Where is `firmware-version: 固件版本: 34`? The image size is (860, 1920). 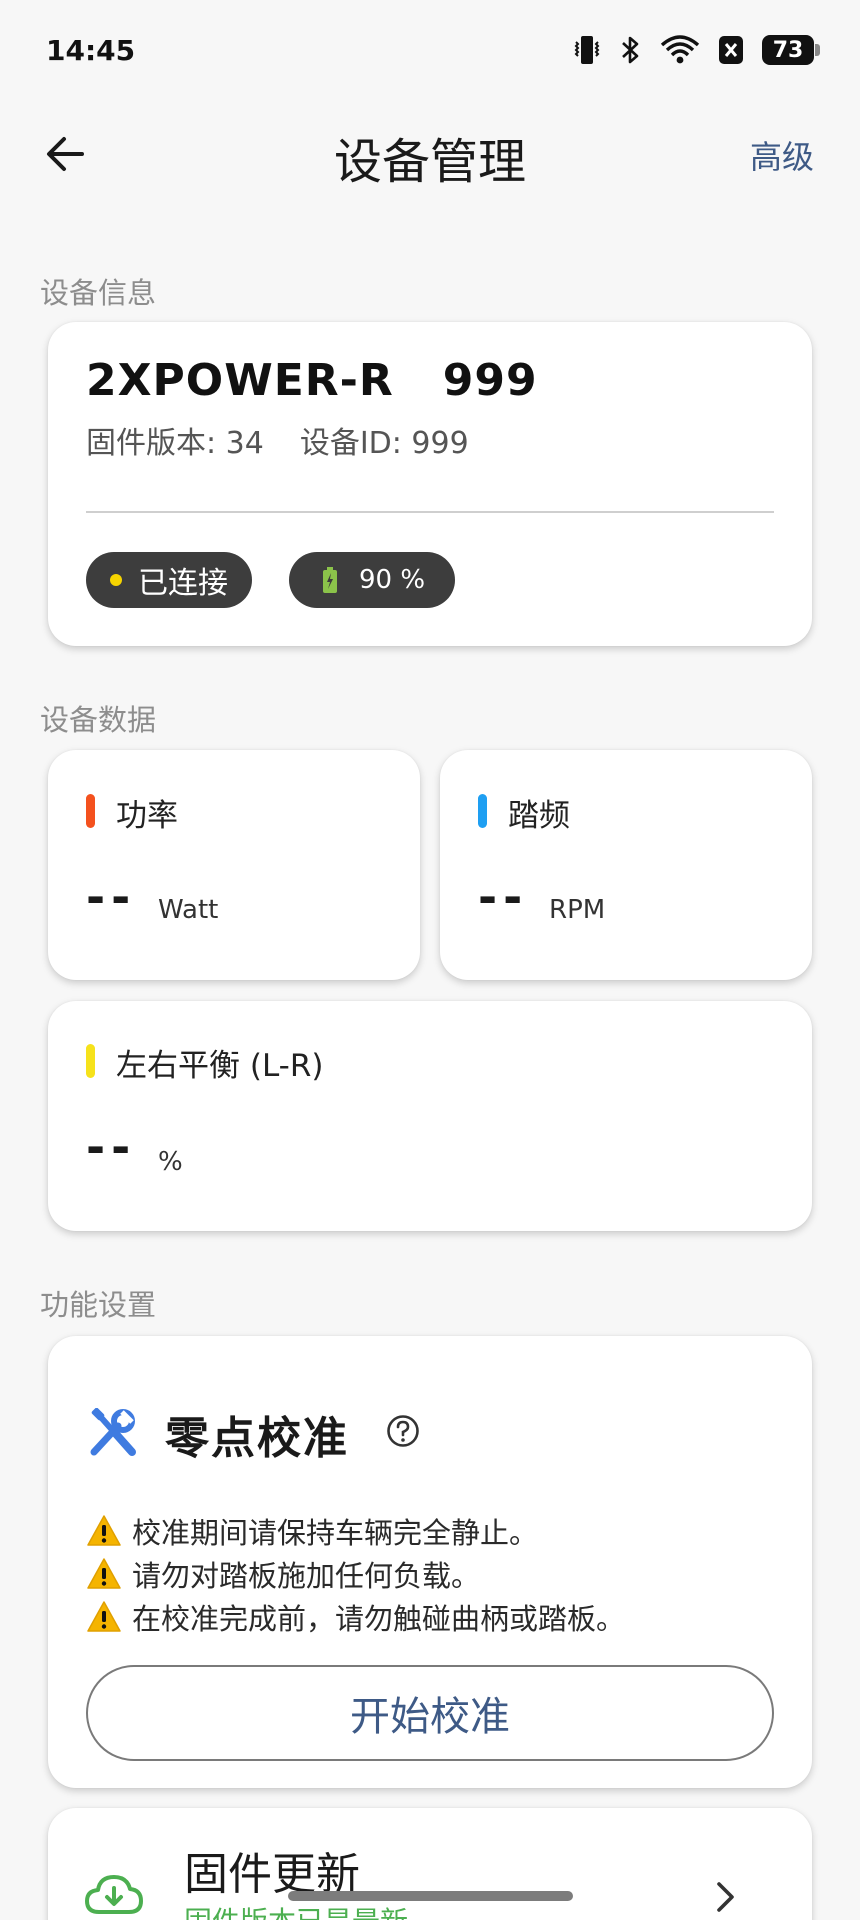 firmware-version: 固件版本: 34 is located at coordinates (175, 443).